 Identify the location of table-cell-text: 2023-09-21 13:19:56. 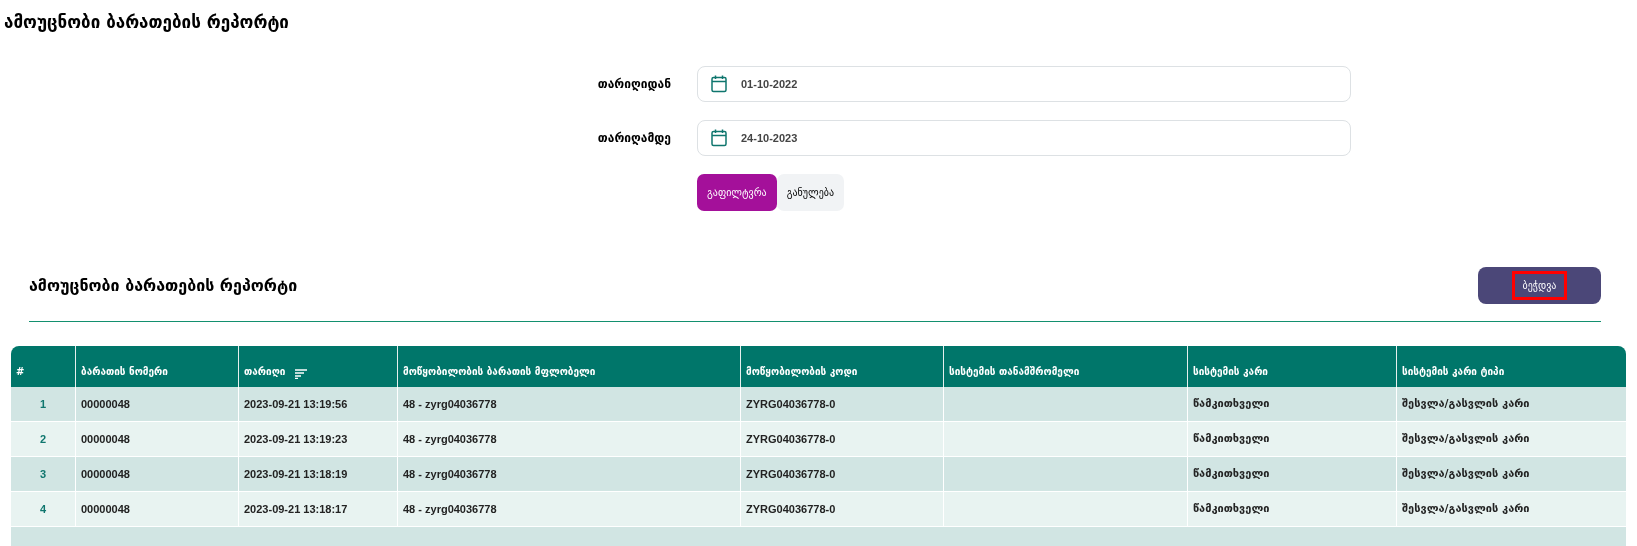
(296, 404).